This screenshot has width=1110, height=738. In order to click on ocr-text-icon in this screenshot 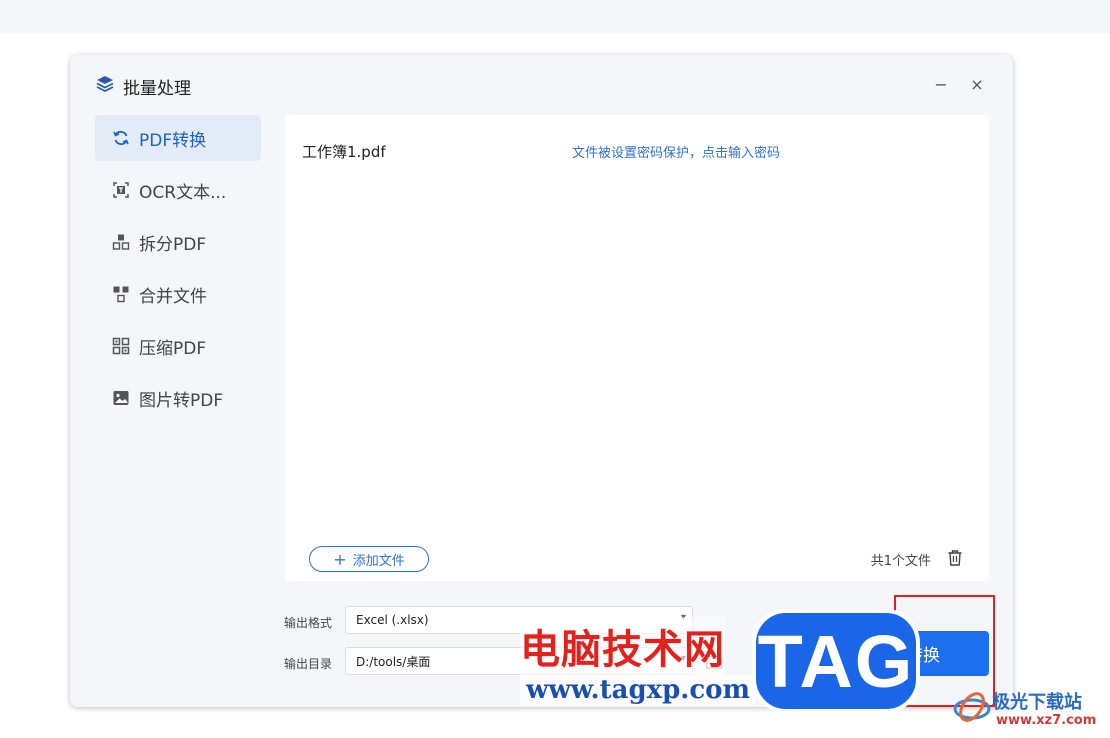, I will do `click(121, 190)`.